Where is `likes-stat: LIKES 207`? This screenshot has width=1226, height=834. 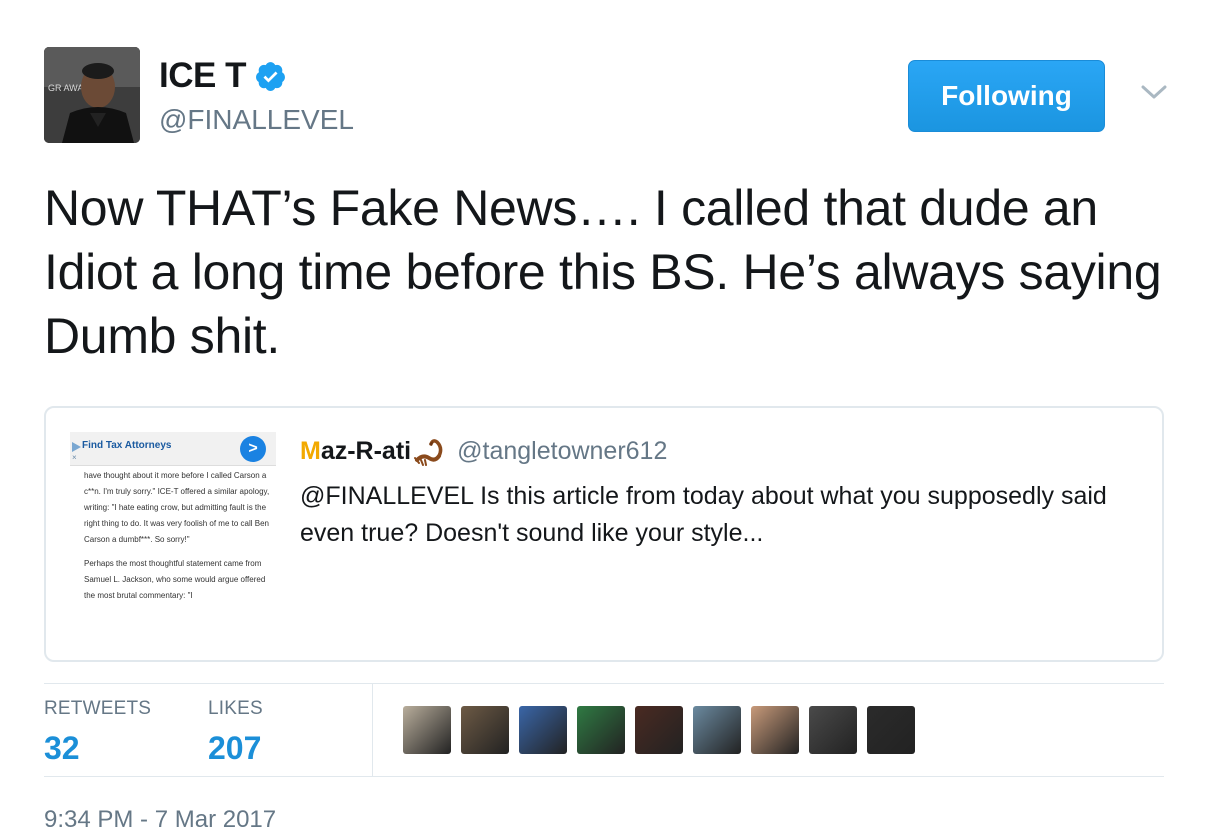 likes-stat: LIKES 207 is located at coordinates (235, 732).